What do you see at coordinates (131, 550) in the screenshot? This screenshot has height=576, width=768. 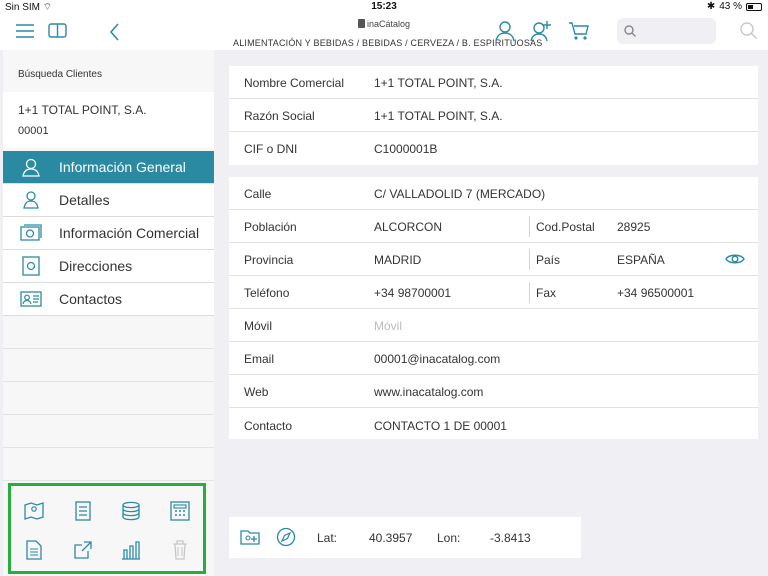 I see `bar-chart-icon` at bounding box center [131, 550].